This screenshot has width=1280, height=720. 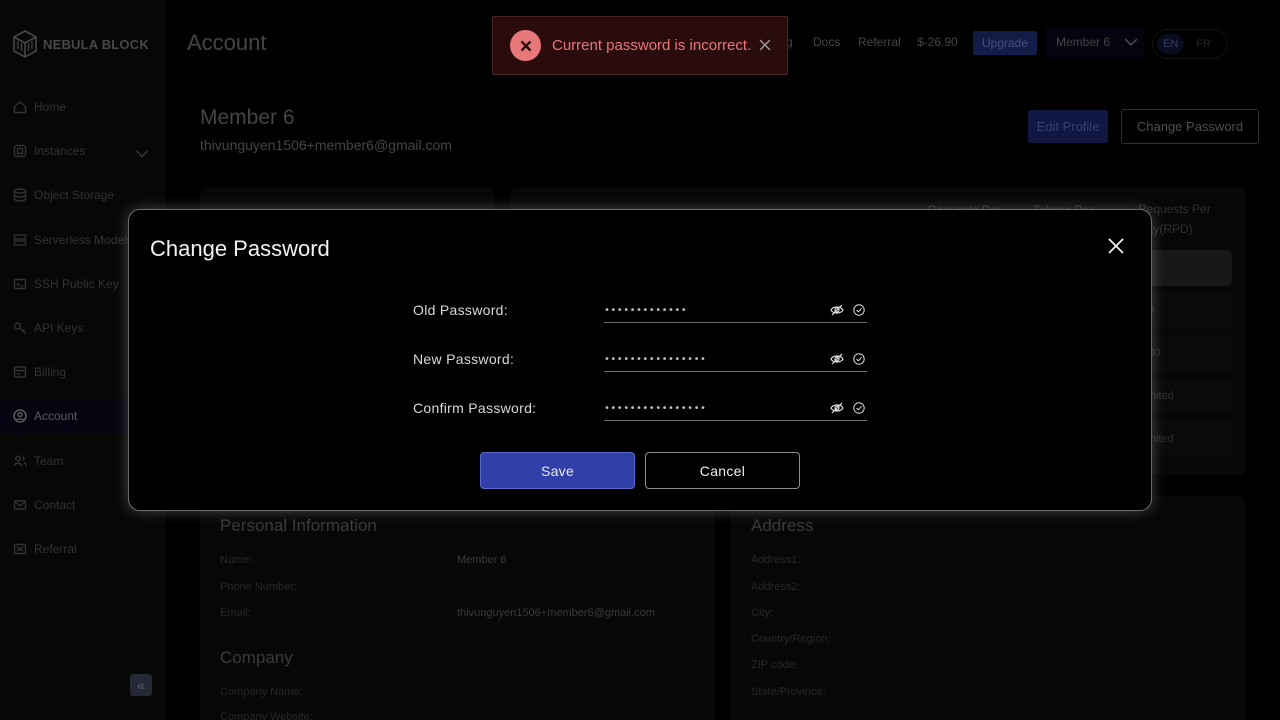 I want to click on old-password-input, so click(x=711, y=310).